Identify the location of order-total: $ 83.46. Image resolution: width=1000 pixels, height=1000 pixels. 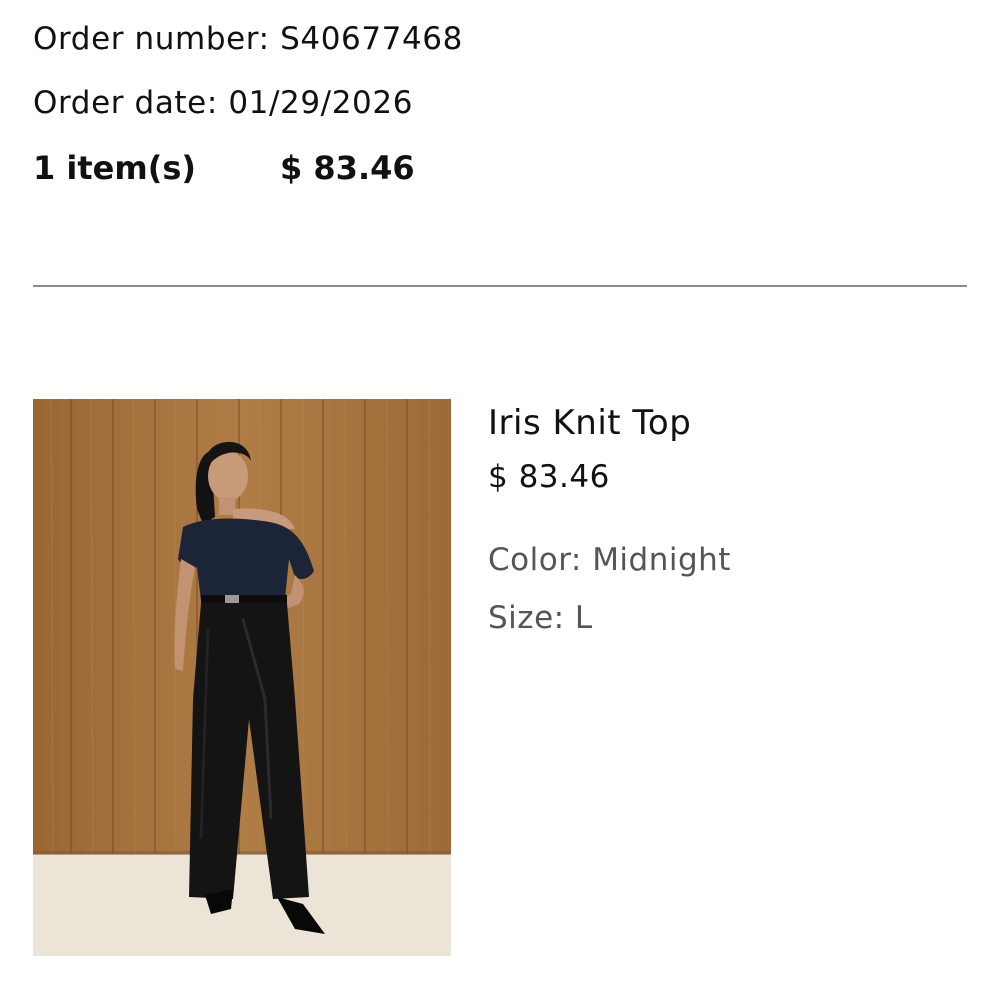
(347, 168).